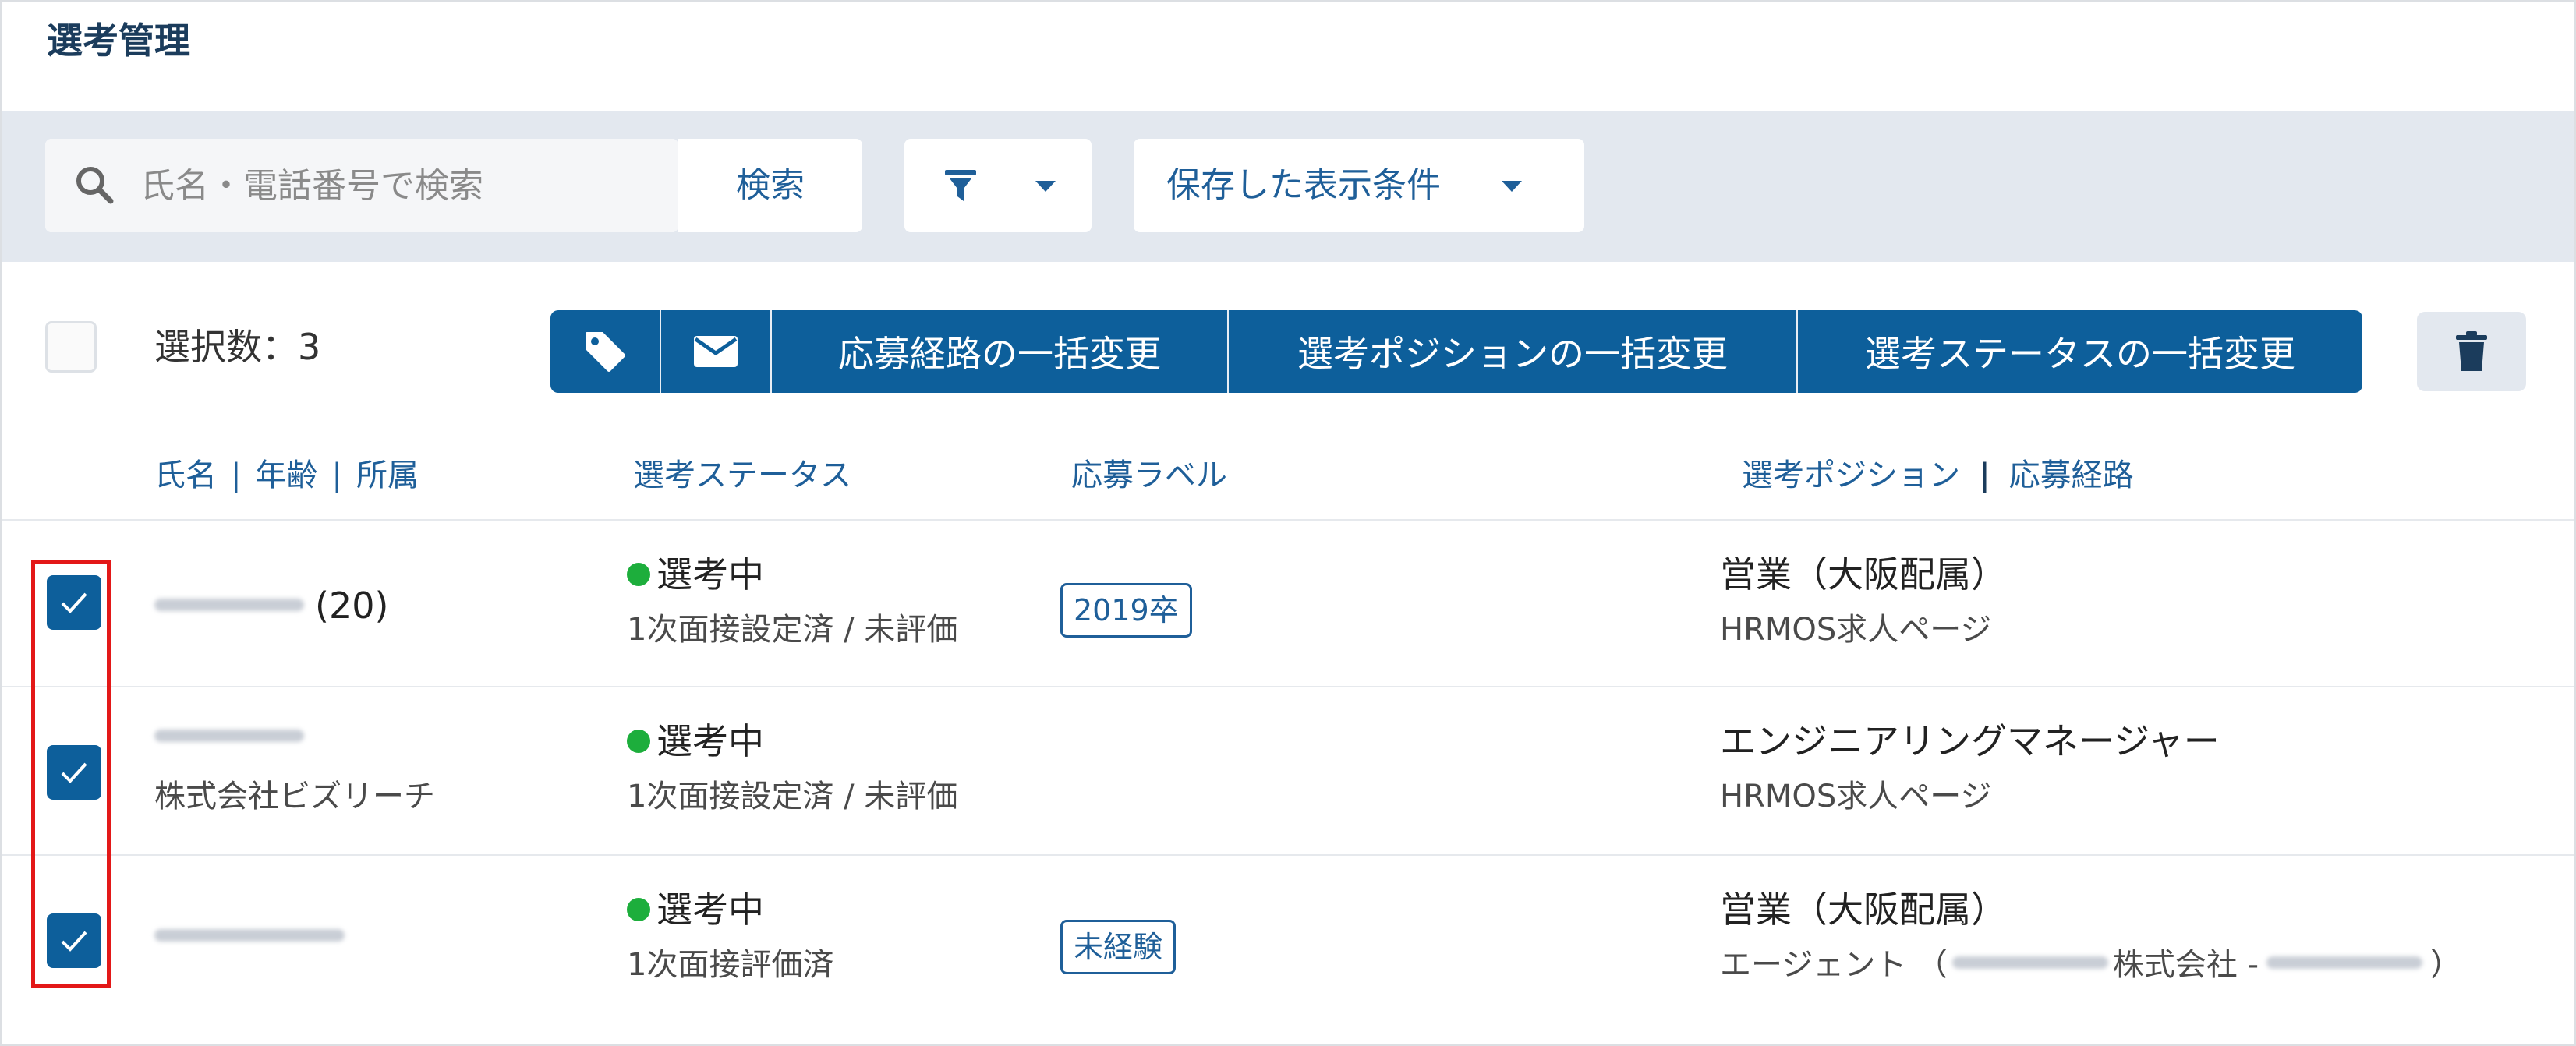 The height and width of the screenshot is (1046, 2576). I want to click on search-input, so click(397, 185).